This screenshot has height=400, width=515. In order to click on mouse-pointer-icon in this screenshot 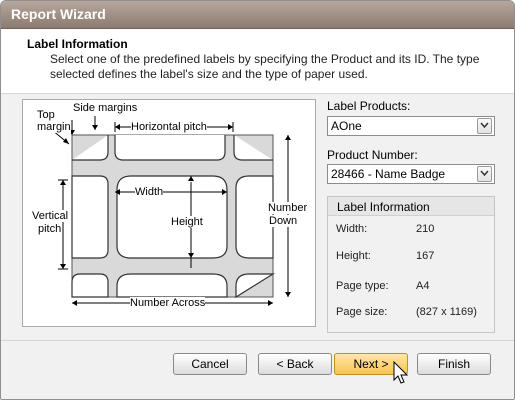, I will do `click(401, 372)`.